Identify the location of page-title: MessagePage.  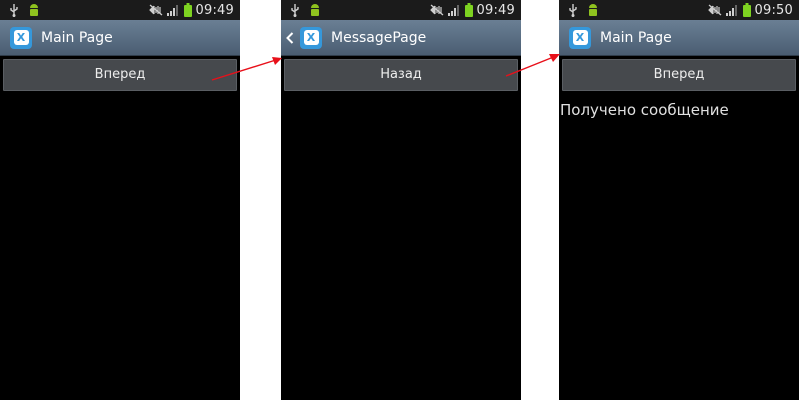
(379, 37).